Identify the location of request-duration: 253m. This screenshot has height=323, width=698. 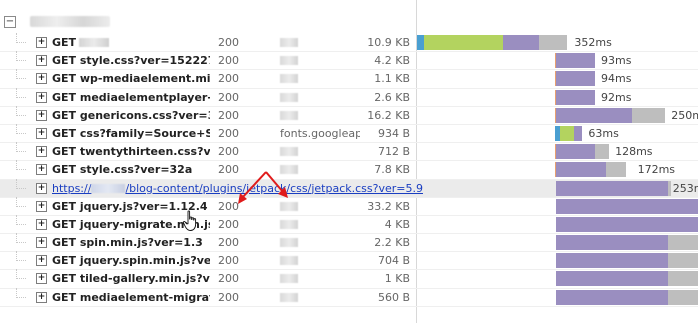
(685, 188).